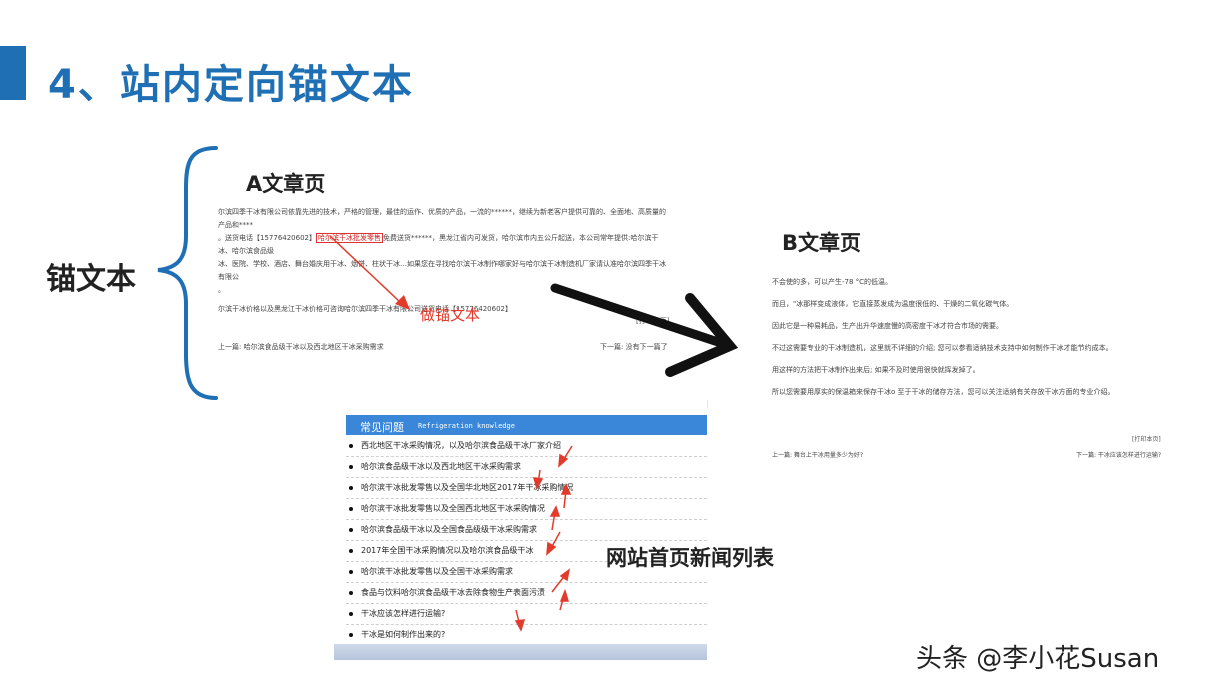  What do you see at coordinates (817, 454) in the screenshot?
I see `article-b-prev-link: 上一篇: 舞台上干冰用量多少为好?` at bounding box center [817, 454].